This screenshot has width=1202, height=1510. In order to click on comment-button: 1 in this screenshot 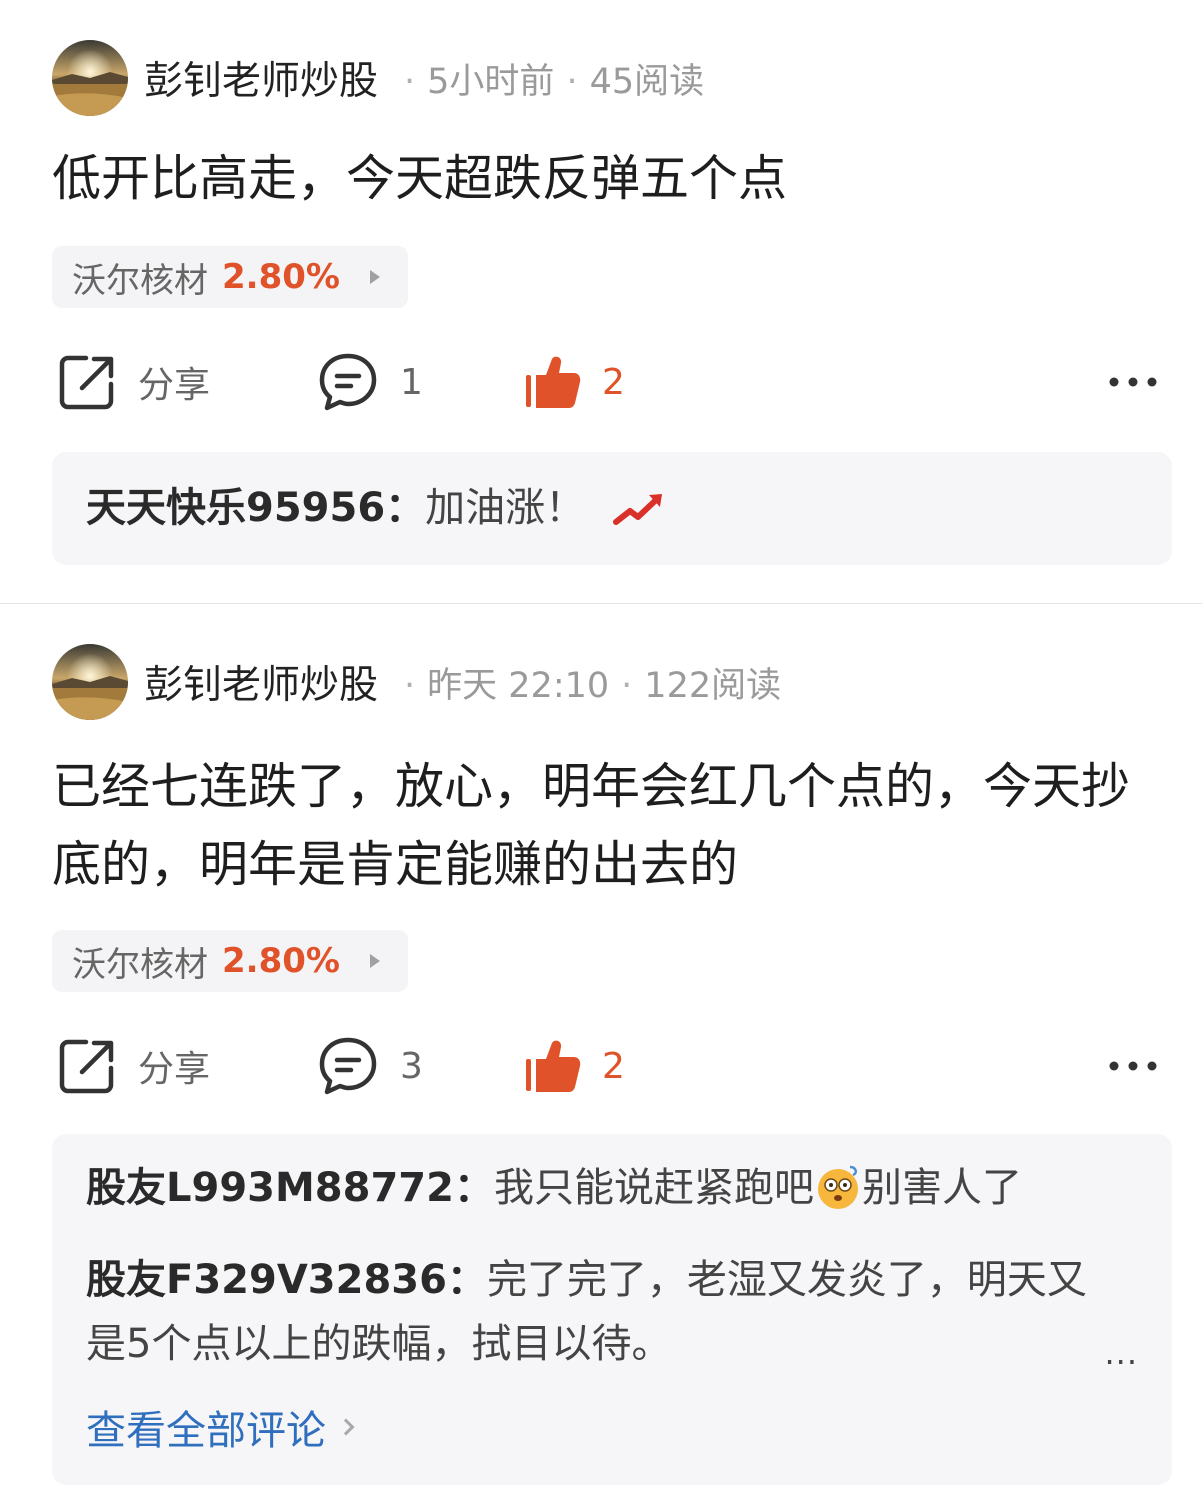, I will do `click(370, 382)`.